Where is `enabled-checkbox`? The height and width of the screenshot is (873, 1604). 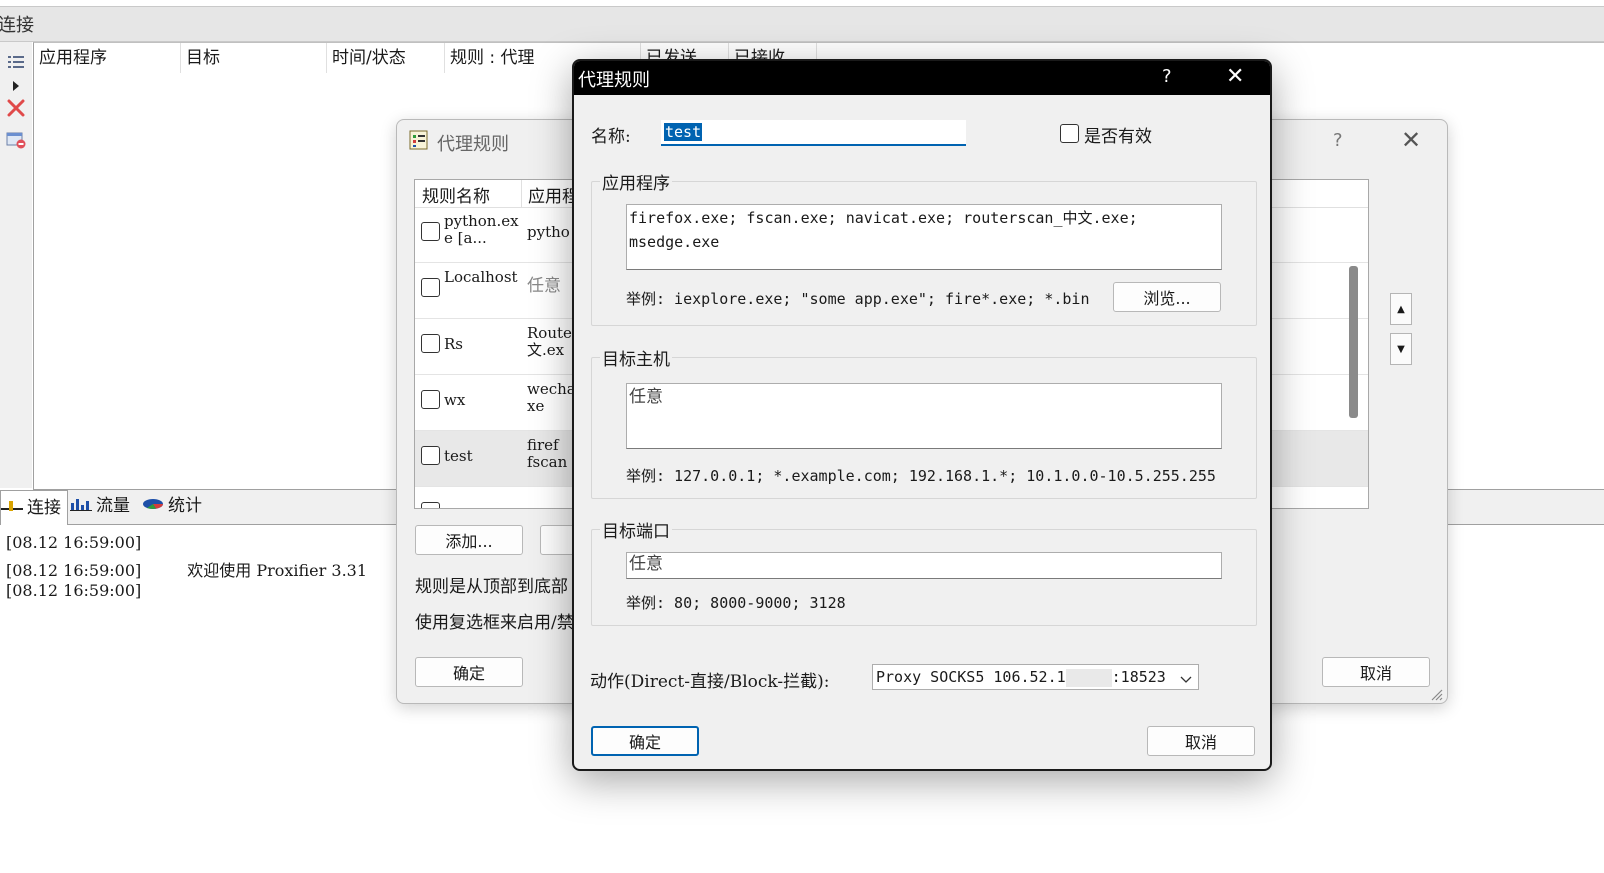 enabled-checkbox is located at coordinates (1069, 133).